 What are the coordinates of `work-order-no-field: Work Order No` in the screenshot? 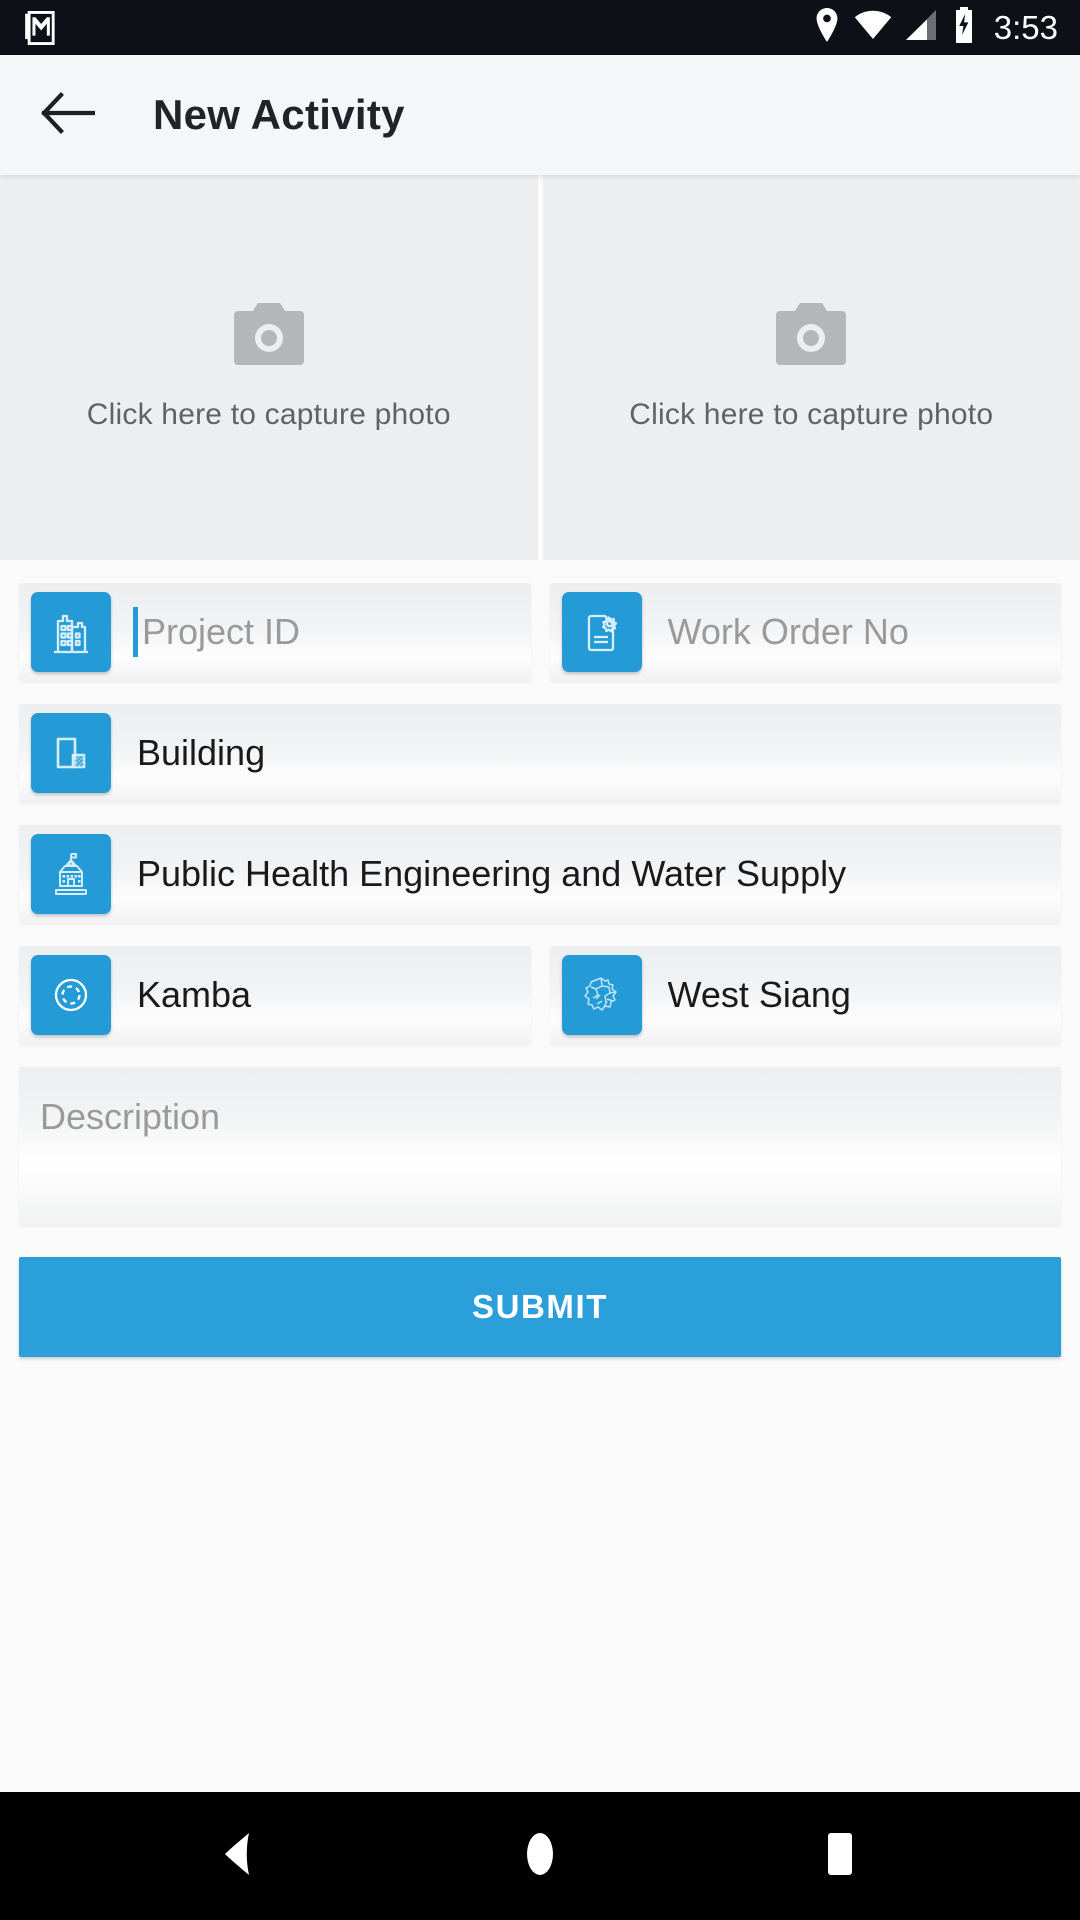 It's located at (805, 632).